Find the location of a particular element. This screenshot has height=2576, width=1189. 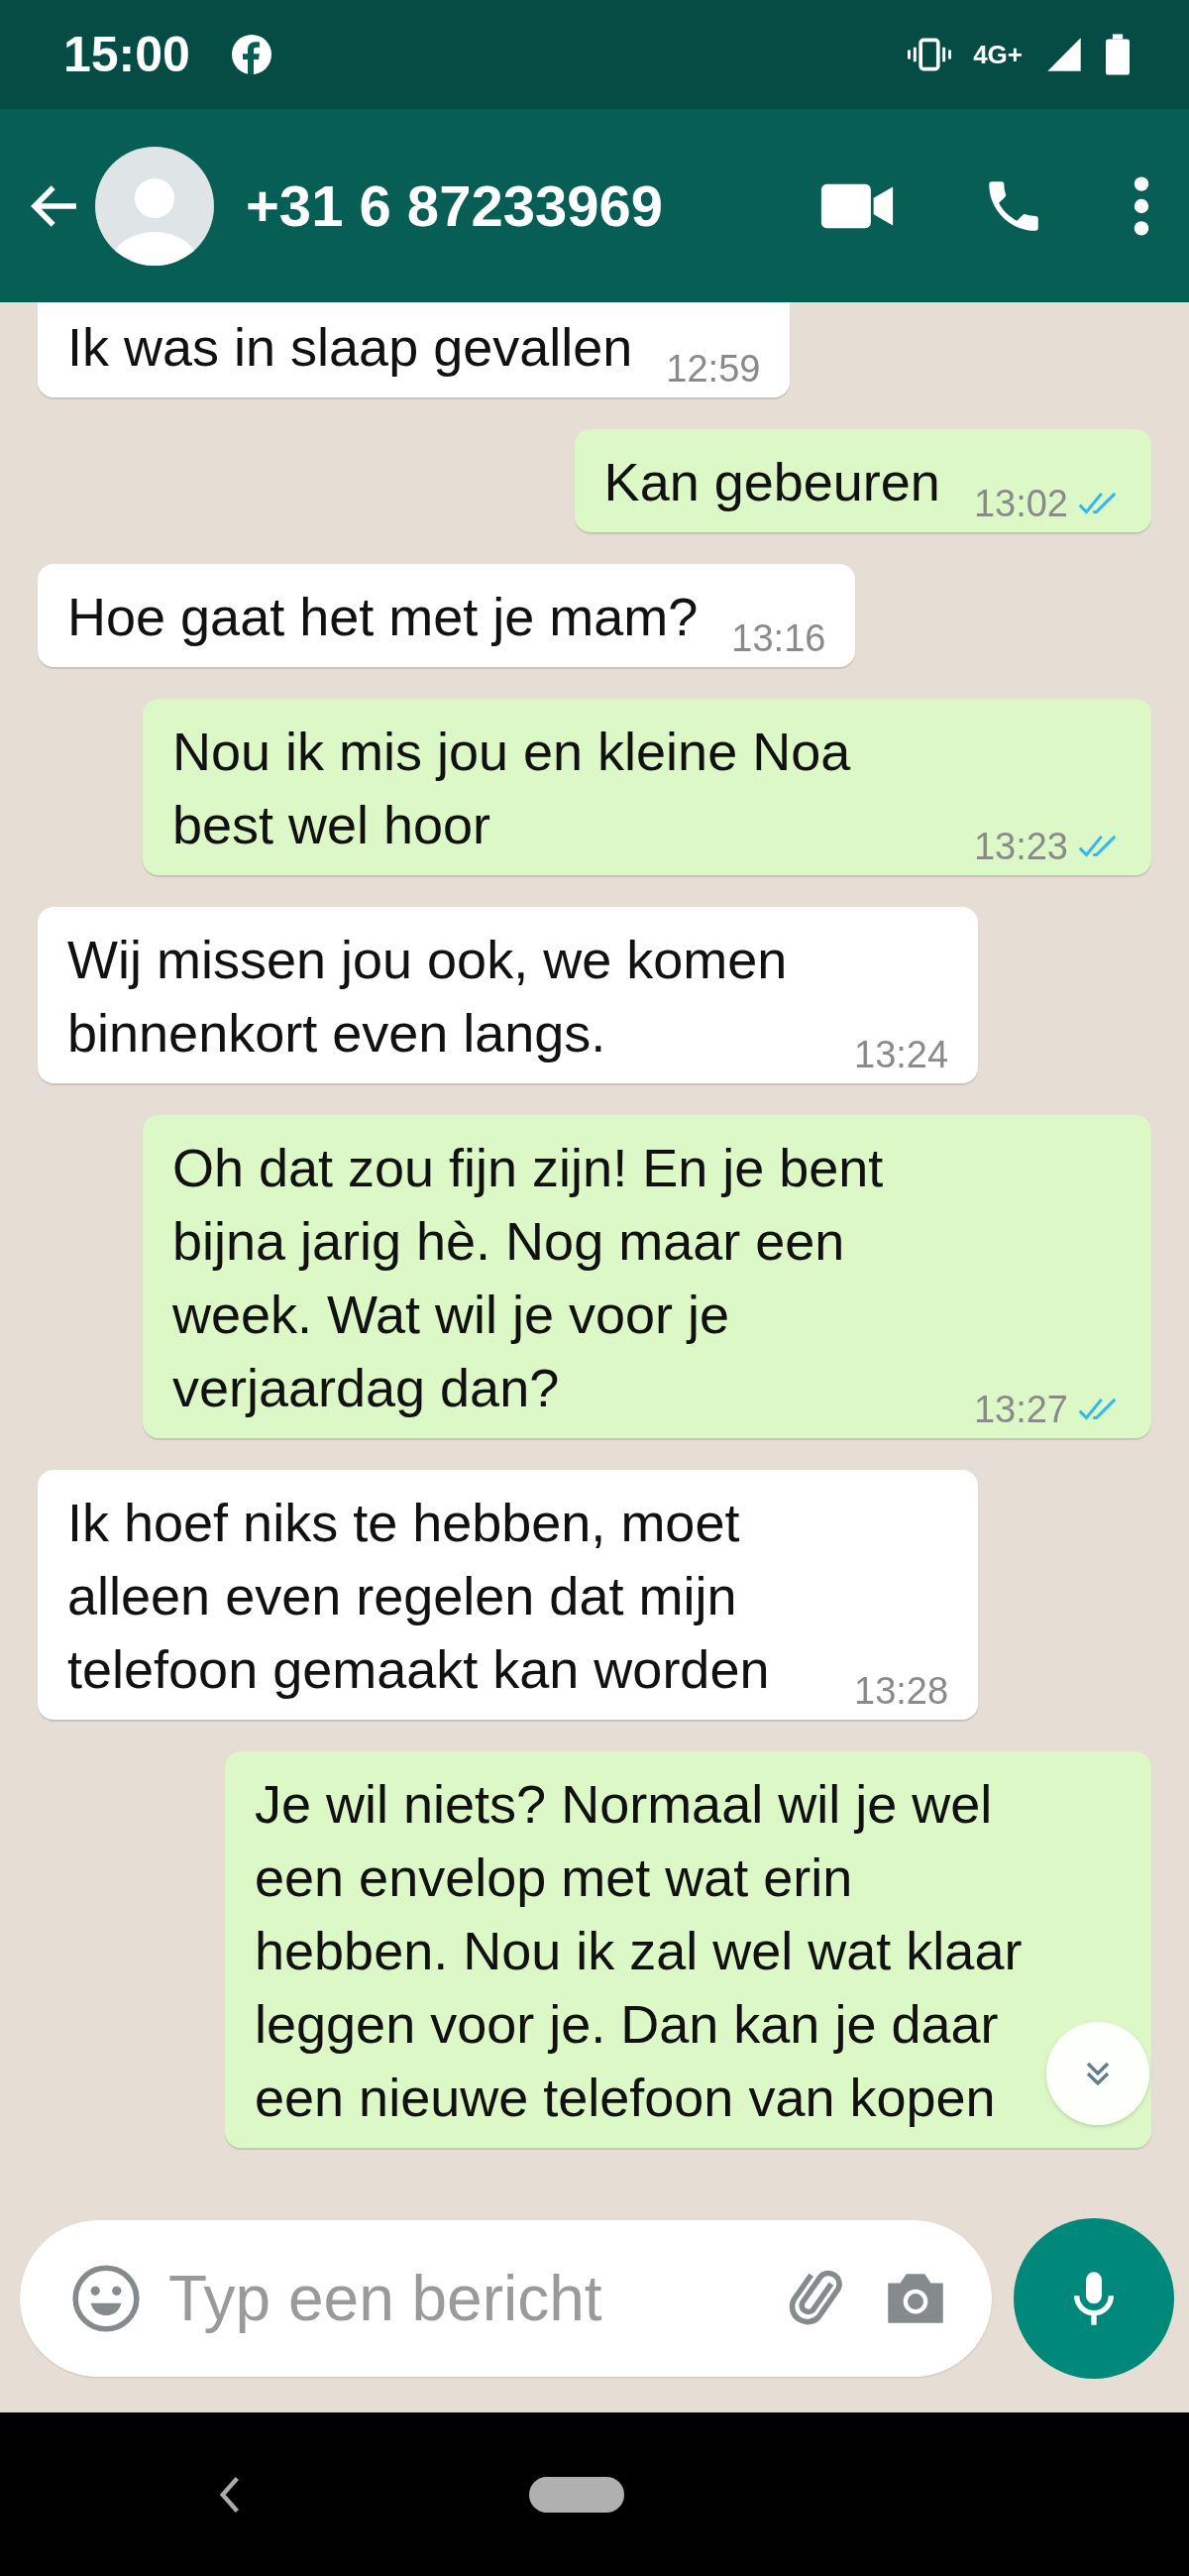

emoji-icon is located at coordinates (106, 2298).